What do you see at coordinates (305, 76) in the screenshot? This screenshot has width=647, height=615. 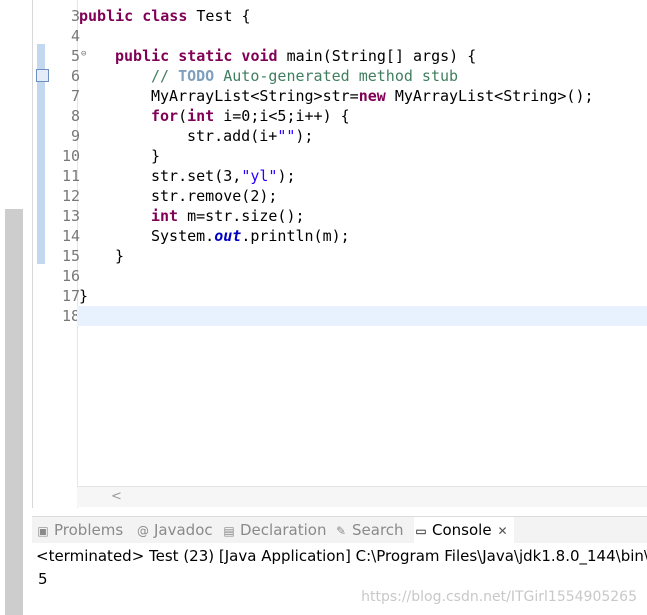 I see `code-line: // TODO Auto-generated method stub` at bounding box center [305, 76].